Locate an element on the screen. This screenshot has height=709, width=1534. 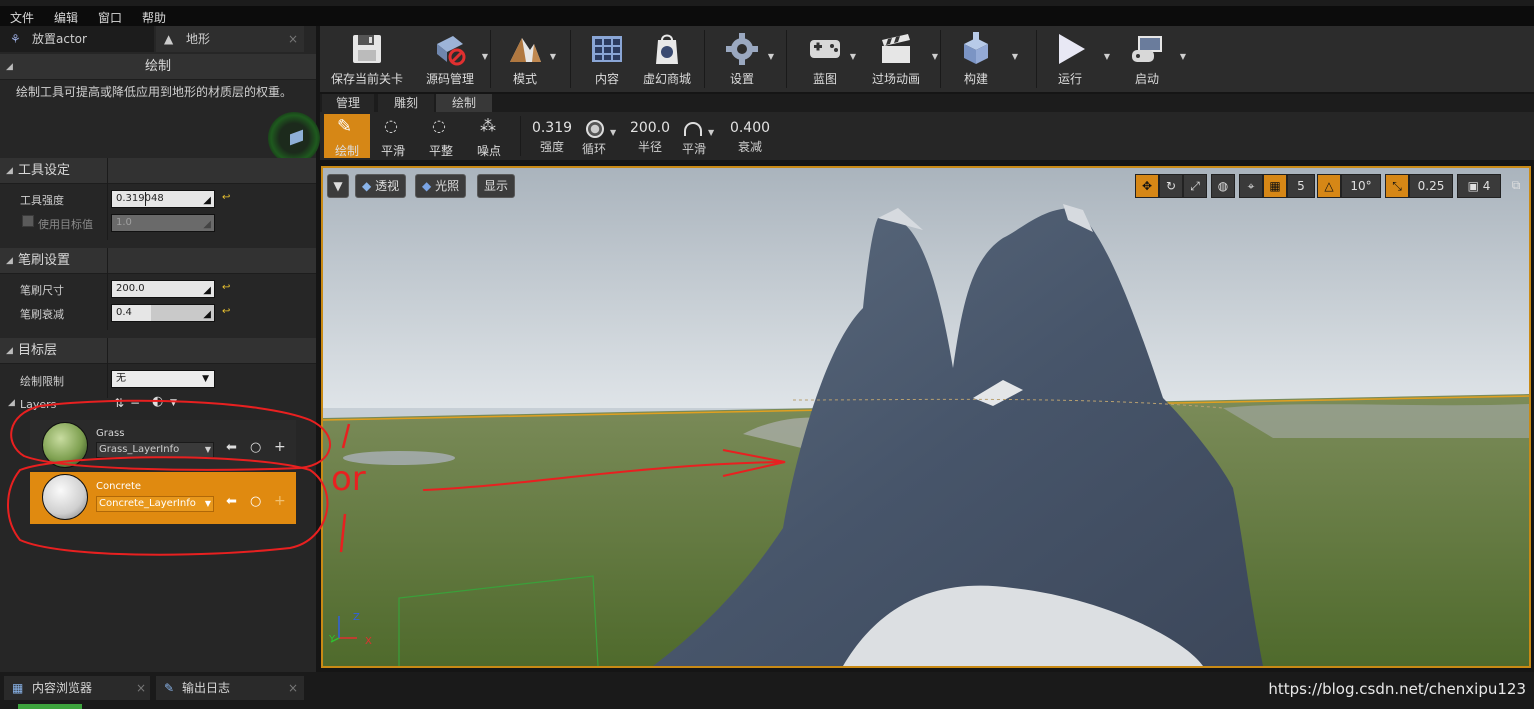
tab-output-log: ✎ 输出日志 × is located at coordinates (230, 688).